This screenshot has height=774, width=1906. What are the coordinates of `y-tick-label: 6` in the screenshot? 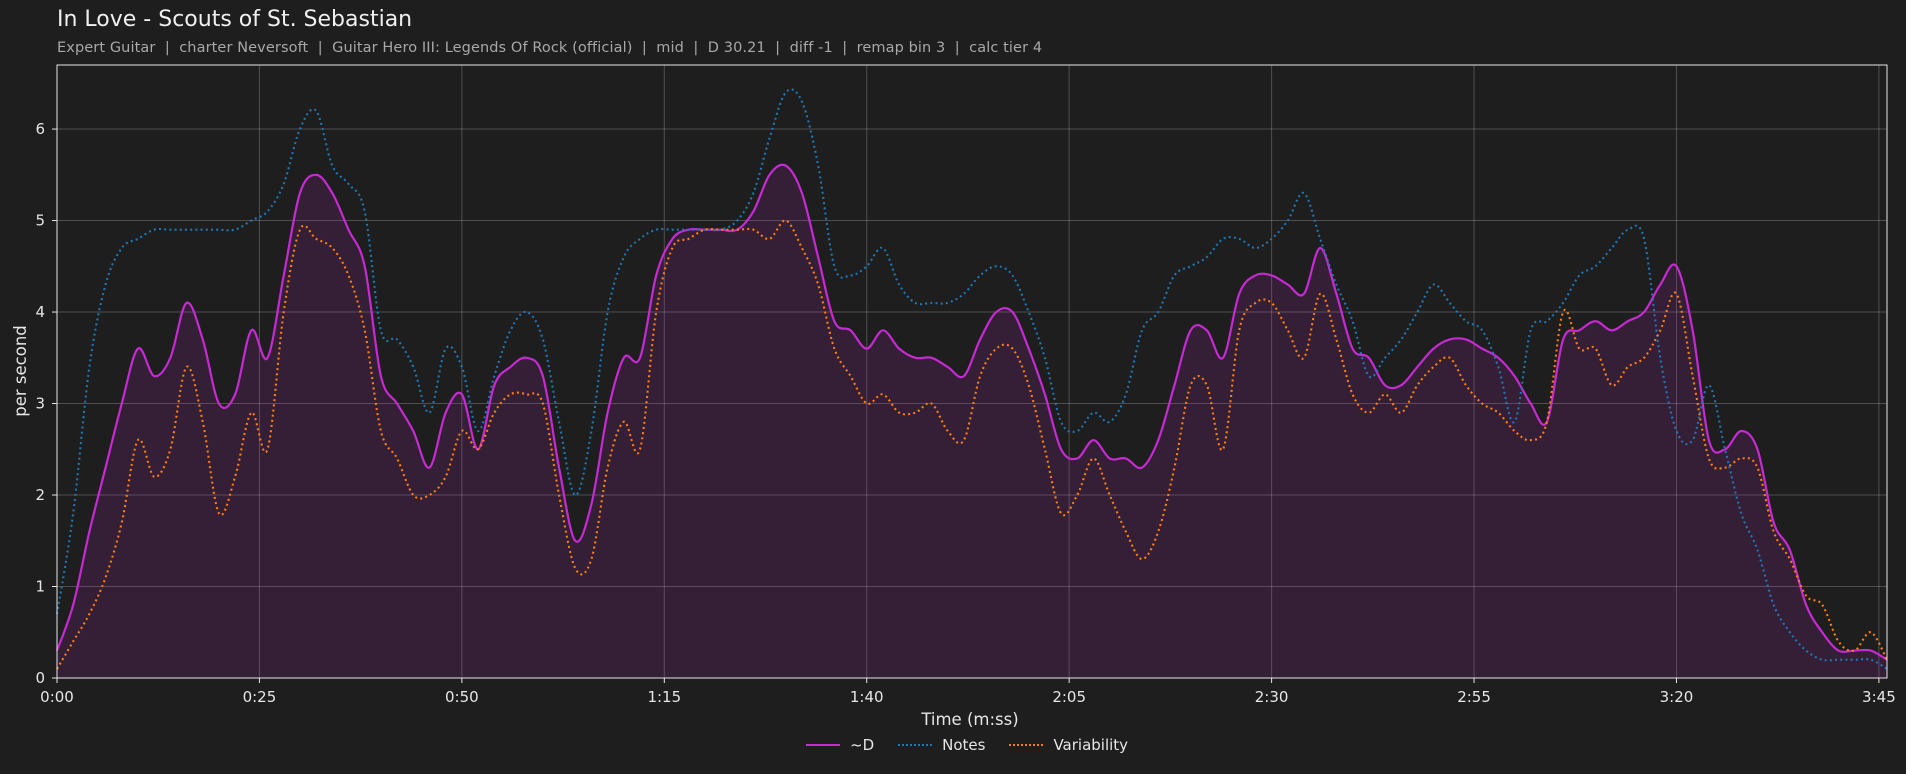 It's located at (40, 129).